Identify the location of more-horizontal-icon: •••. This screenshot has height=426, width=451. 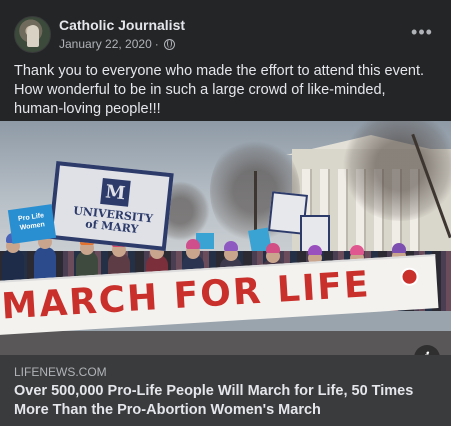
(422, 32).